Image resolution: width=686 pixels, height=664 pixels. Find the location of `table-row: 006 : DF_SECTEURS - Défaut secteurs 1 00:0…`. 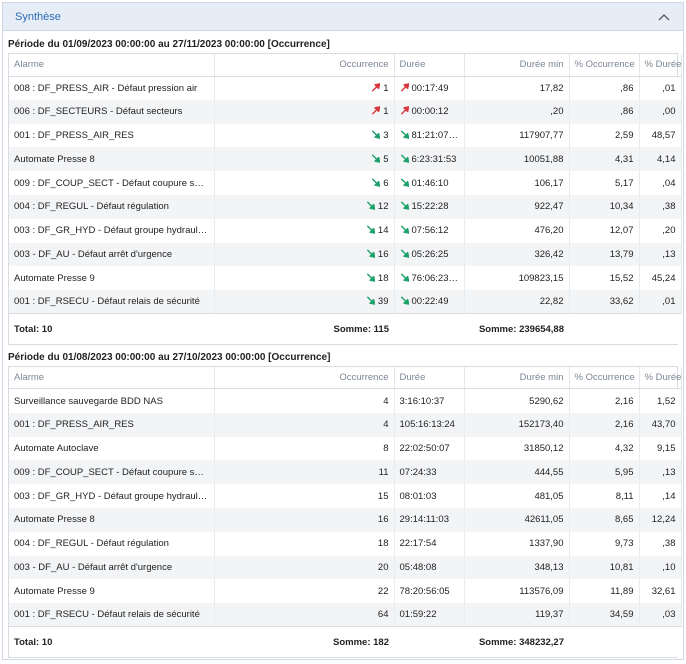

table-row: 006 : DF_SECTEURS - Défaut secteurs 1 00:0… is located at coordinates (345, 111).